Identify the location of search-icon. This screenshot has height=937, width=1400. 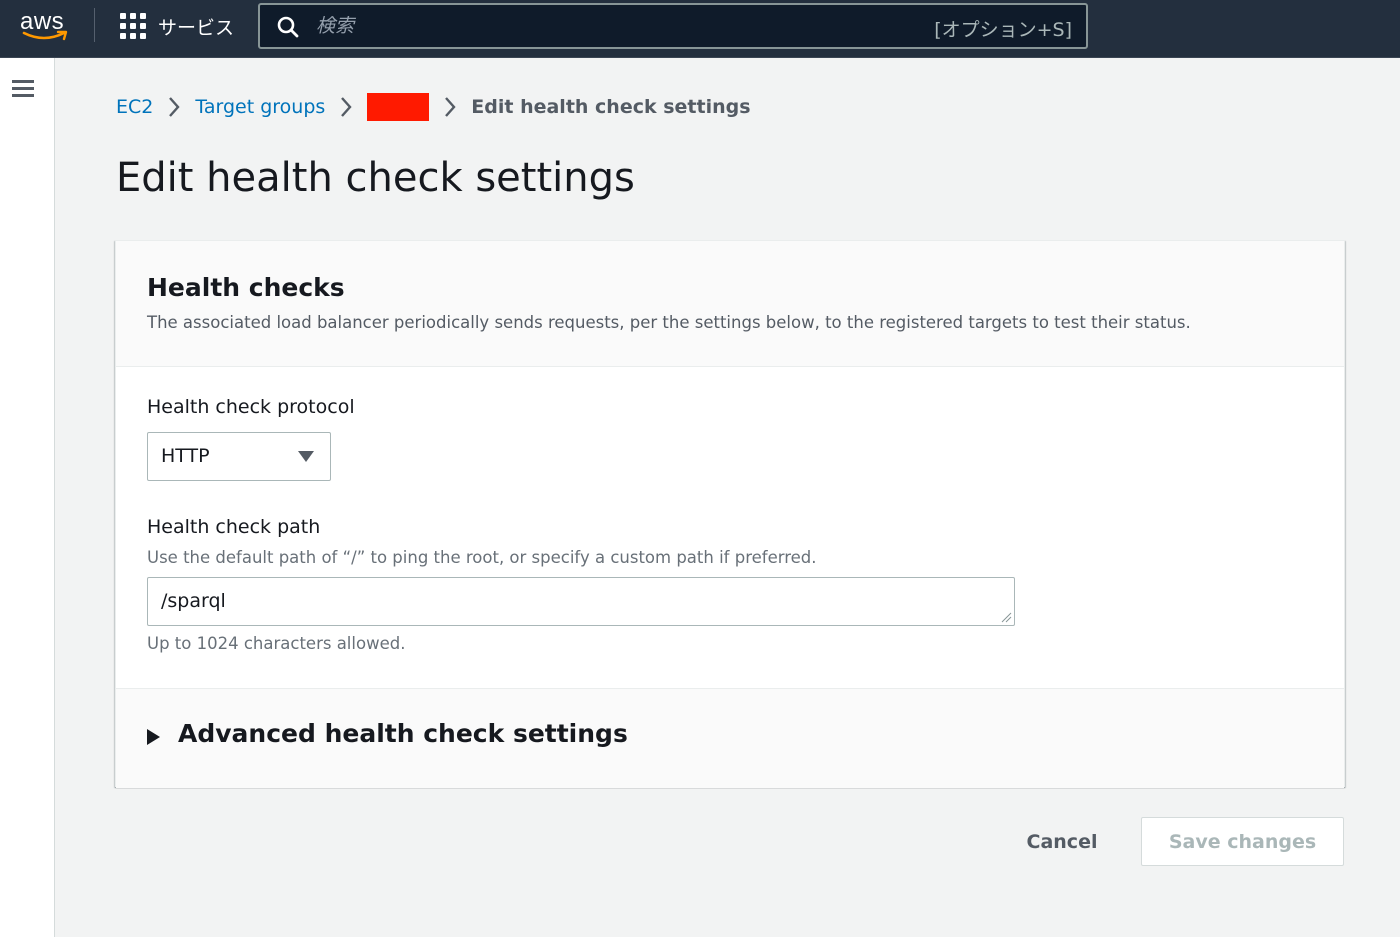
(288, 27).